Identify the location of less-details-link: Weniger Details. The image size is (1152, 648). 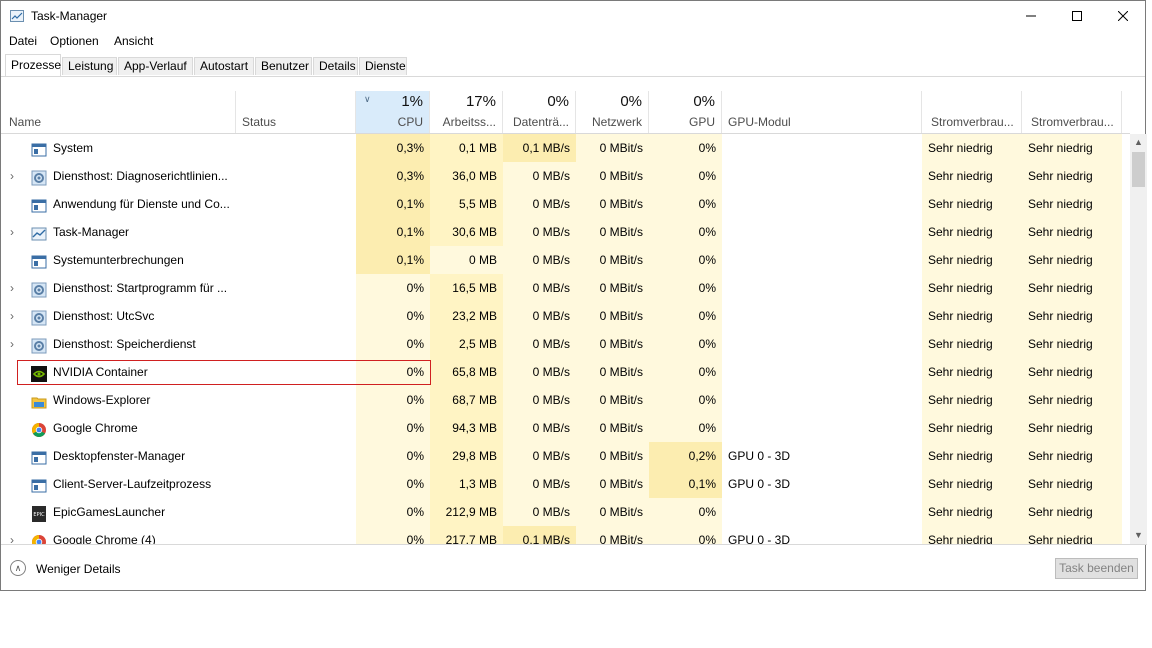
(78, 569).